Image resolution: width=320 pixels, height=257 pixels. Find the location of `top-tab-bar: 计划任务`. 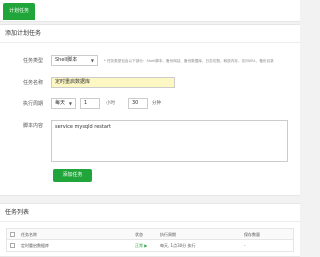

top-tab-bar: 计划任务 is located at coordinates (150, 11).